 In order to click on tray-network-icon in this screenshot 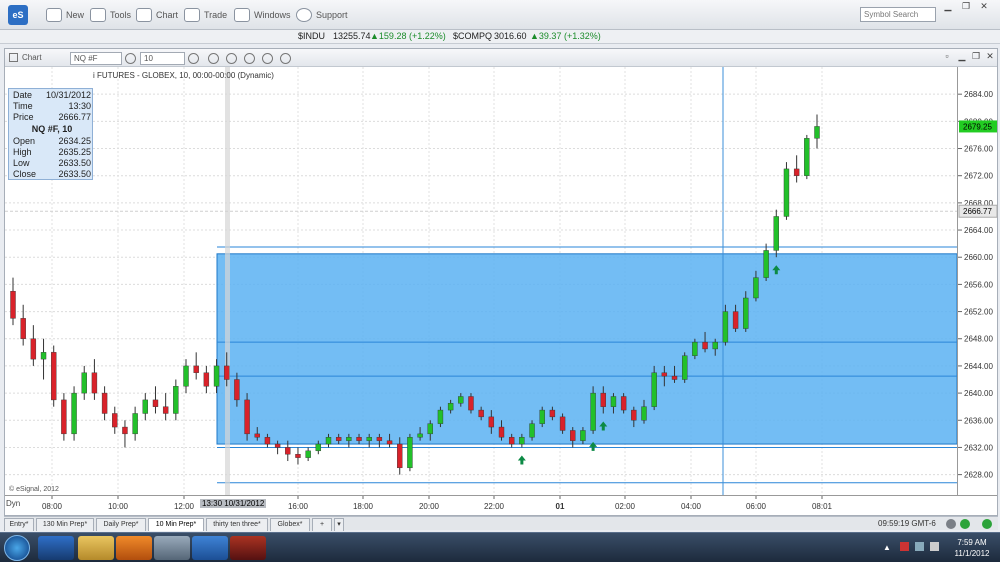, I will do `click(919, 546)`.